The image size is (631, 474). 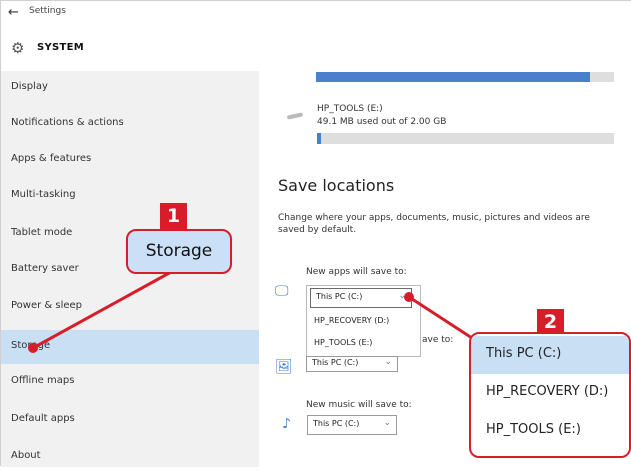 I want to click on gear-icon: ⚙, so click(x=18, y=48).